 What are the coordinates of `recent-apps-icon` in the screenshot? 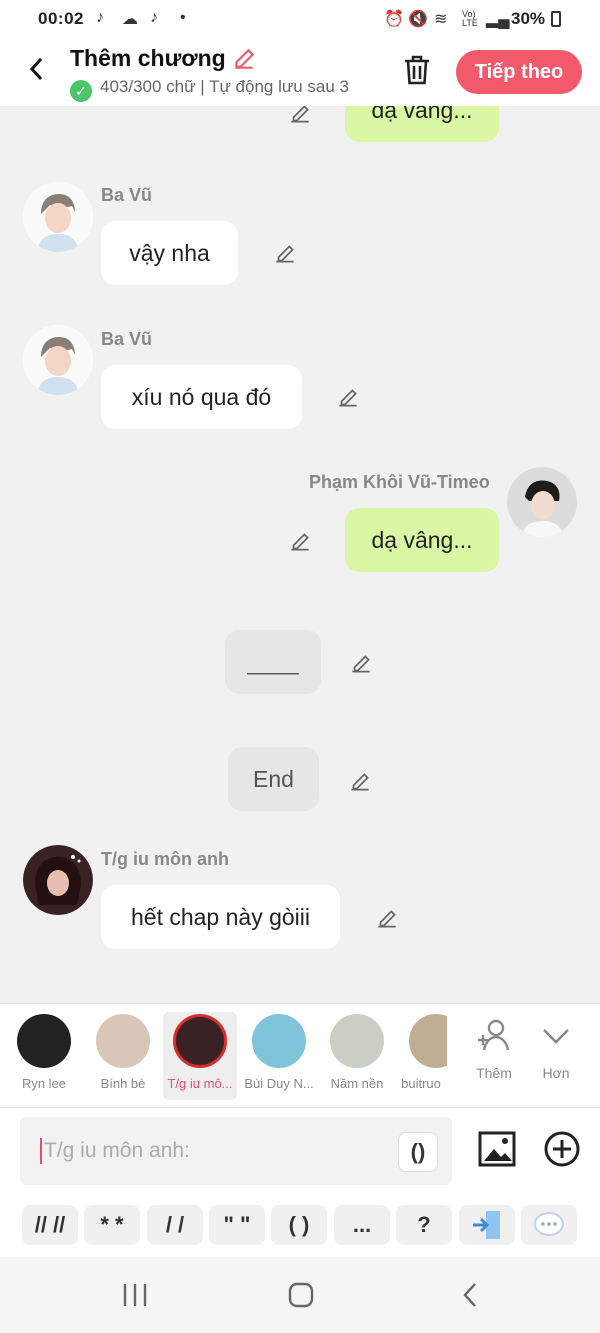 It's located at (135, 1295).